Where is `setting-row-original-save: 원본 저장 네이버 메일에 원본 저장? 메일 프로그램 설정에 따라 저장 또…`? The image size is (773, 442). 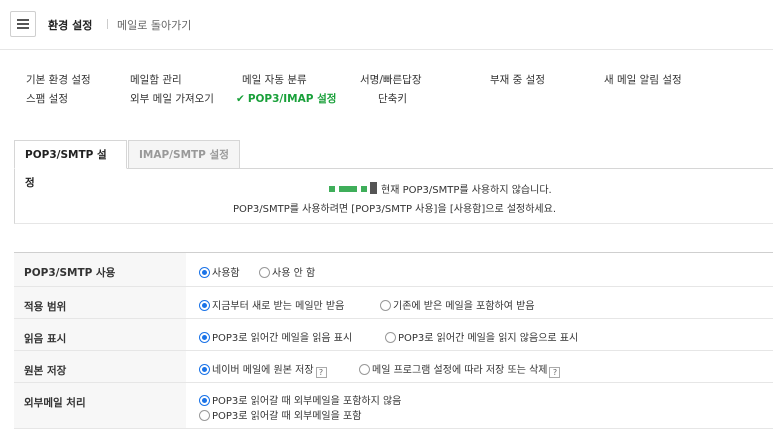 setting-row-original-save: 원본 저장 네이버 메일에 원본 저장? 메일 프로그램 설정에 따라 저장 또… is located at coordinates (393, 367).